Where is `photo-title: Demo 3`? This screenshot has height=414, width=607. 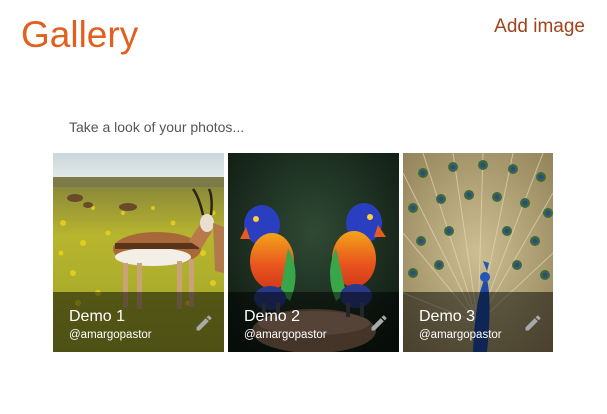
photo-title: Demo 3 is located at coordinates (447, 316).